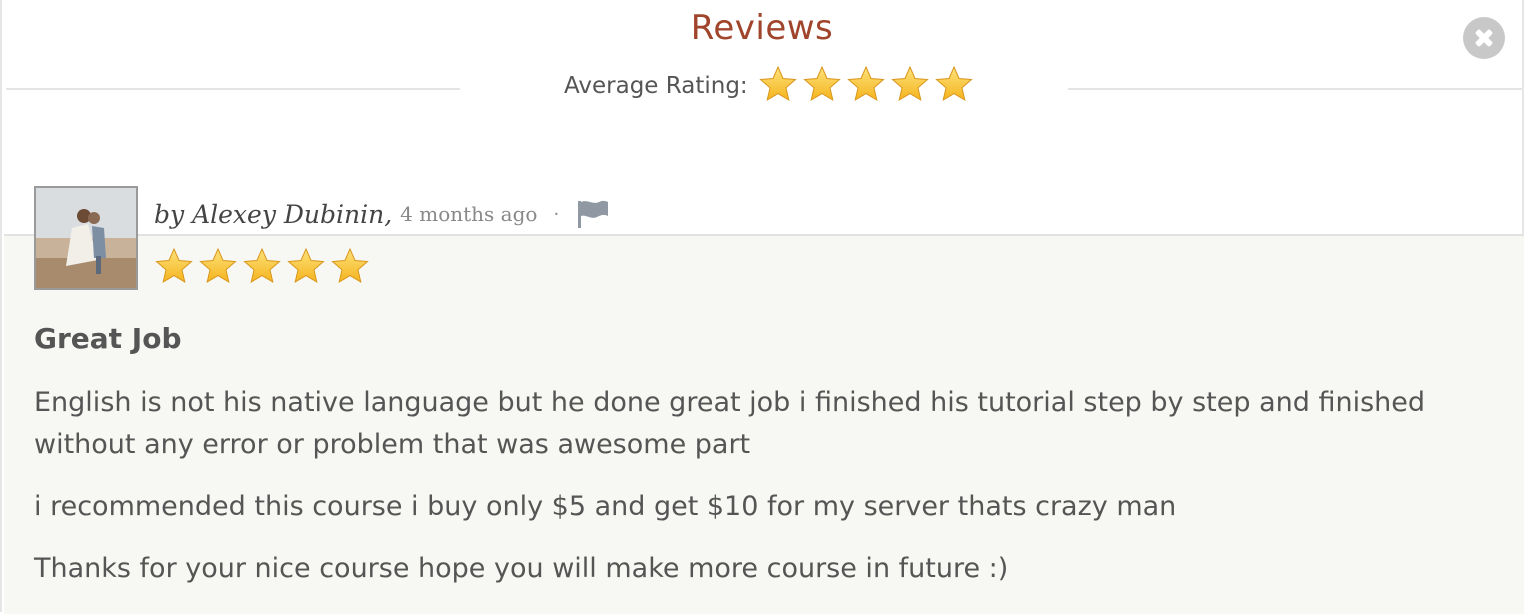 The width and height of the screenshot is (1524, 614). What do you see at coordinates (762, 28) in the screenshot?
I see `modal-title: Reviews` at bounding box center [762, 28].